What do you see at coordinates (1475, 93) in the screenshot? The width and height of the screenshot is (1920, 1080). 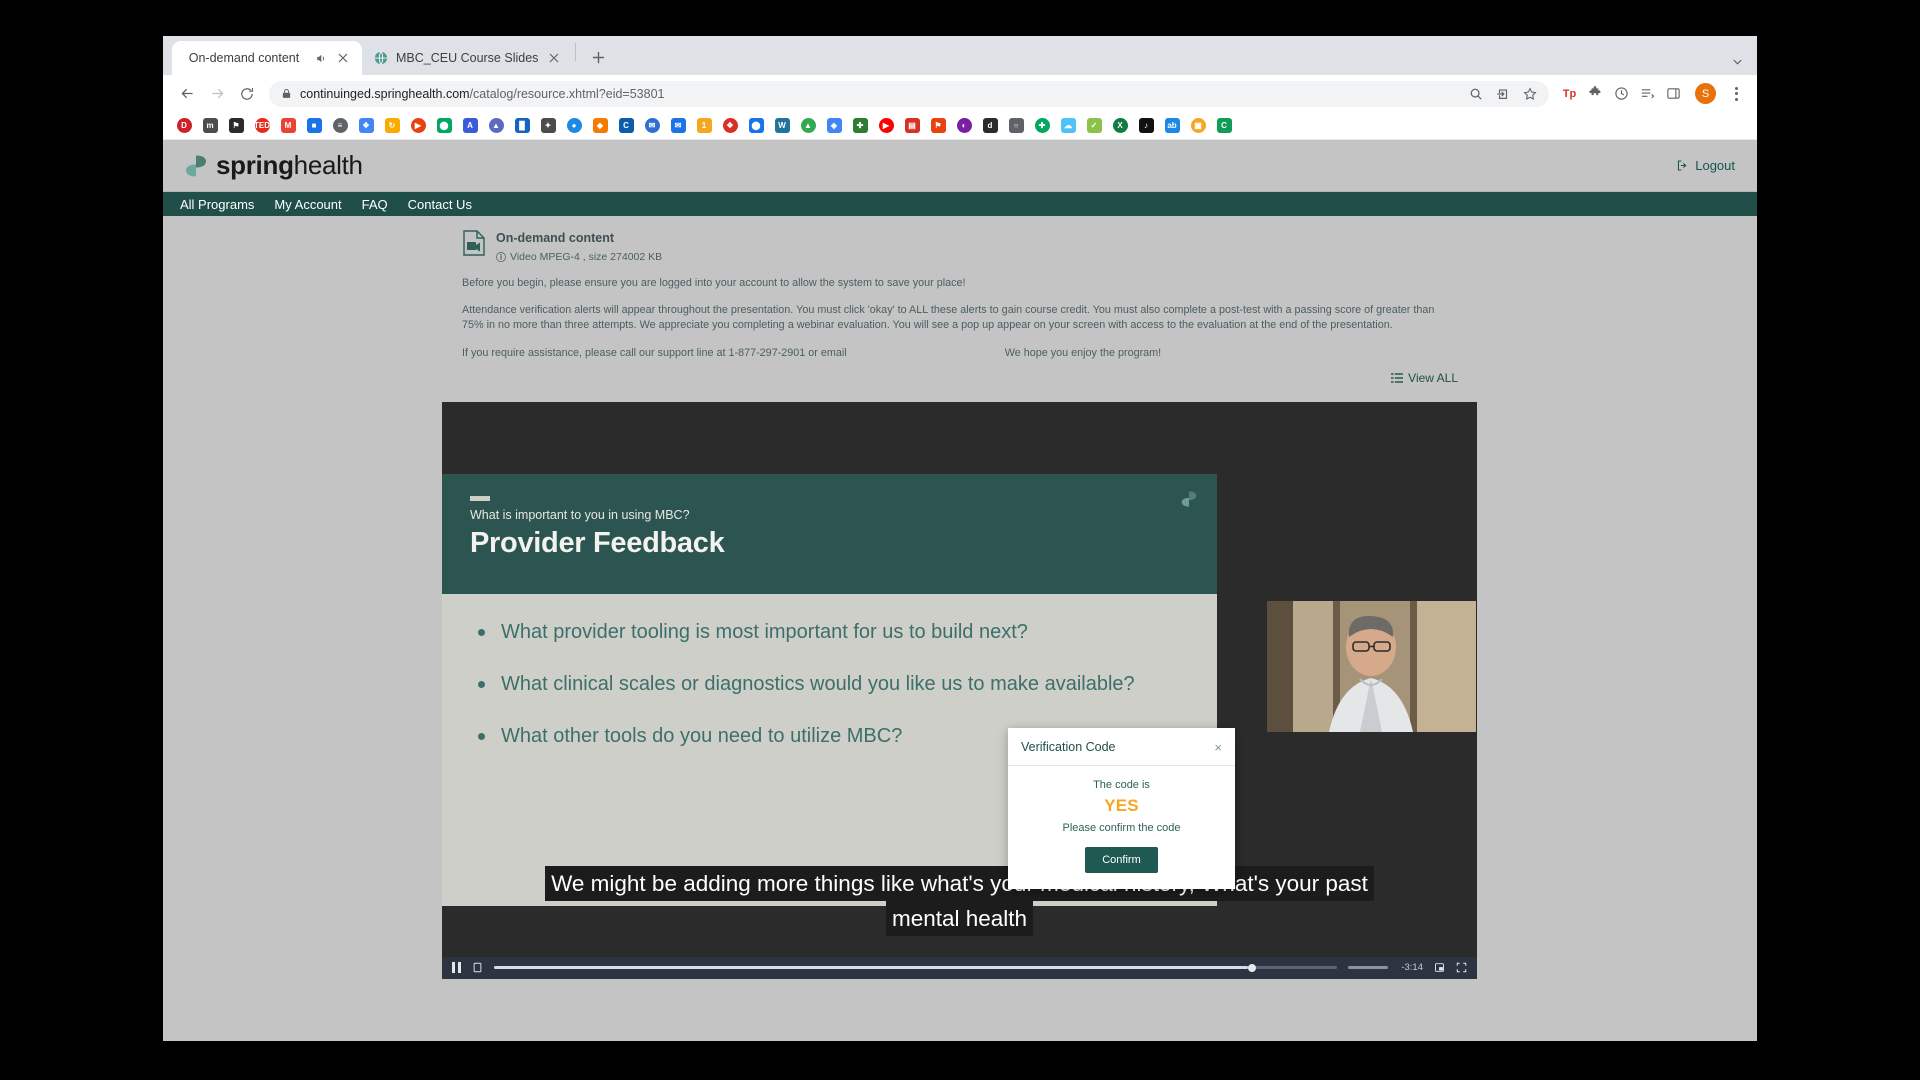 I see `search-icon` at bounding box center [1475, 93].